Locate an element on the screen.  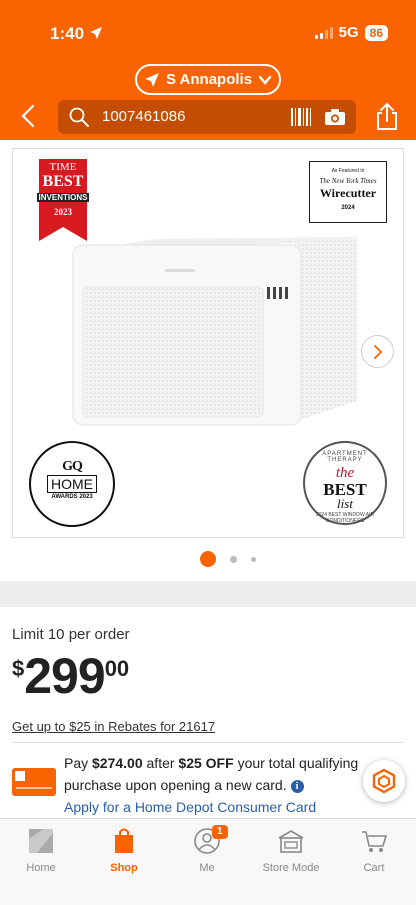
price-currency: $ is located at coordinates (18, 668).